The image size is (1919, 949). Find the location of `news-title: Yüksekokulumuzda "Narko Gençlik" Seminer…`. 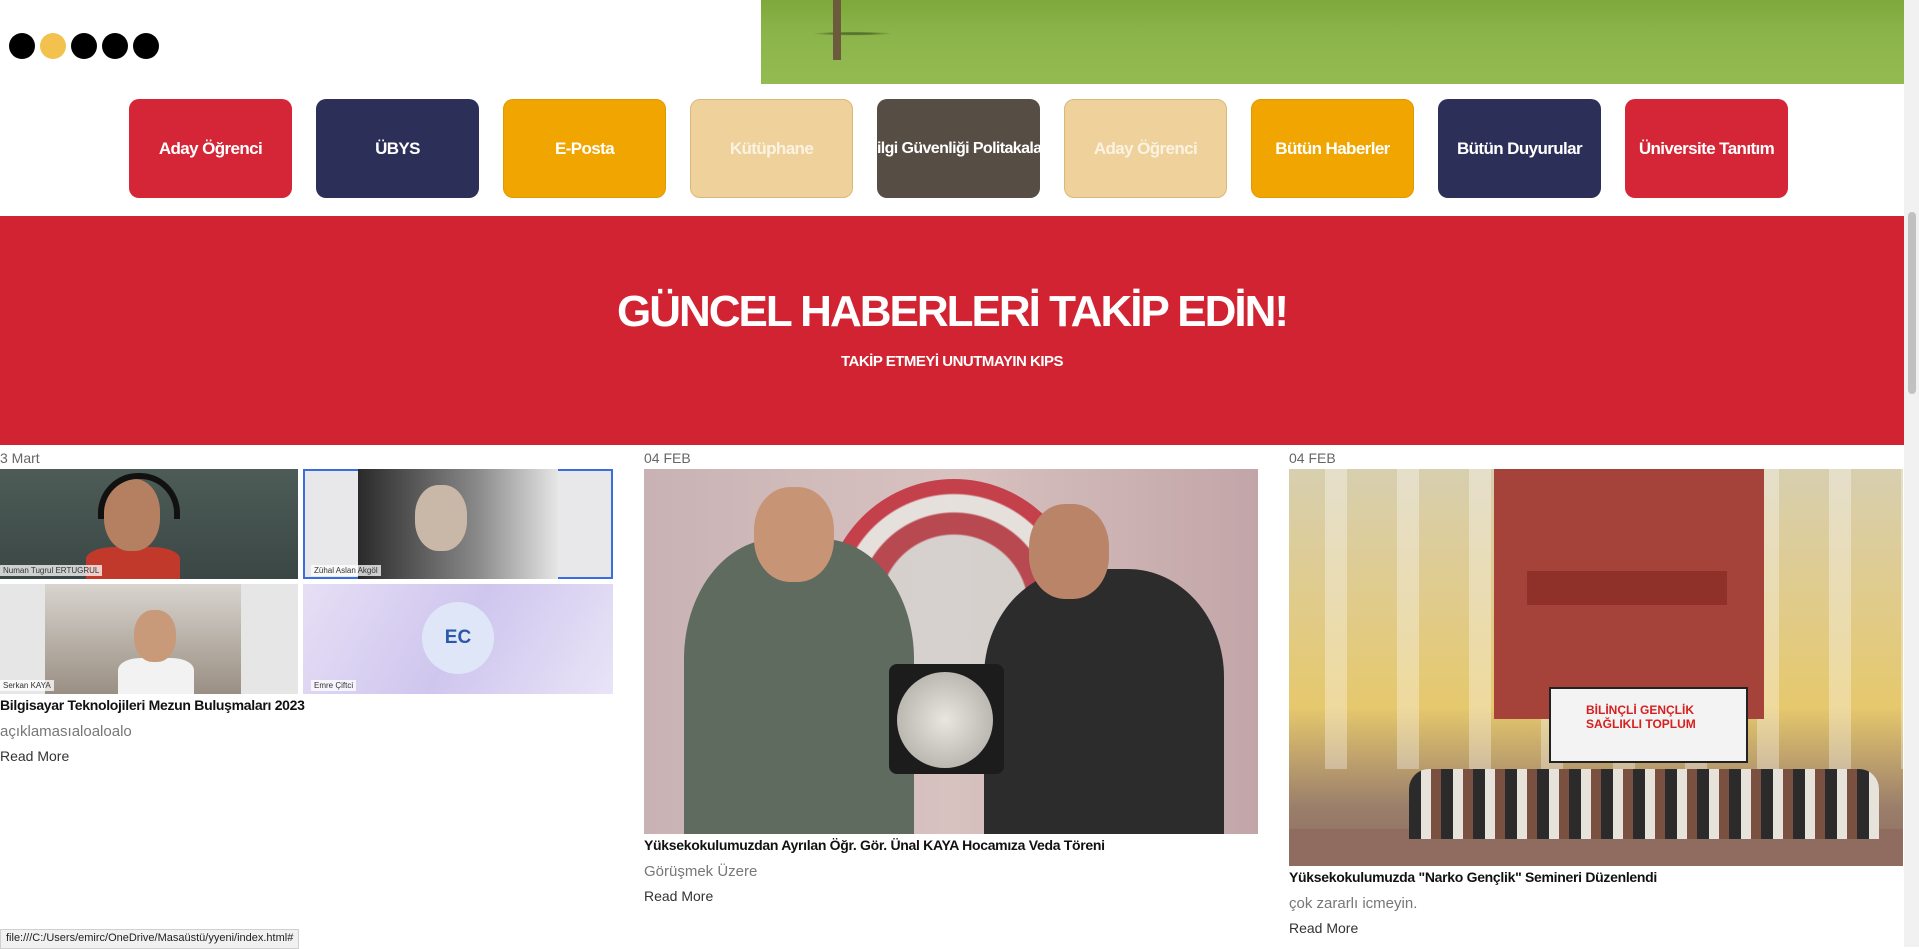

news-title: Yüksekokulumuzda "Narko Gençlik" Seminer… is located at coordinates (1596, 877).